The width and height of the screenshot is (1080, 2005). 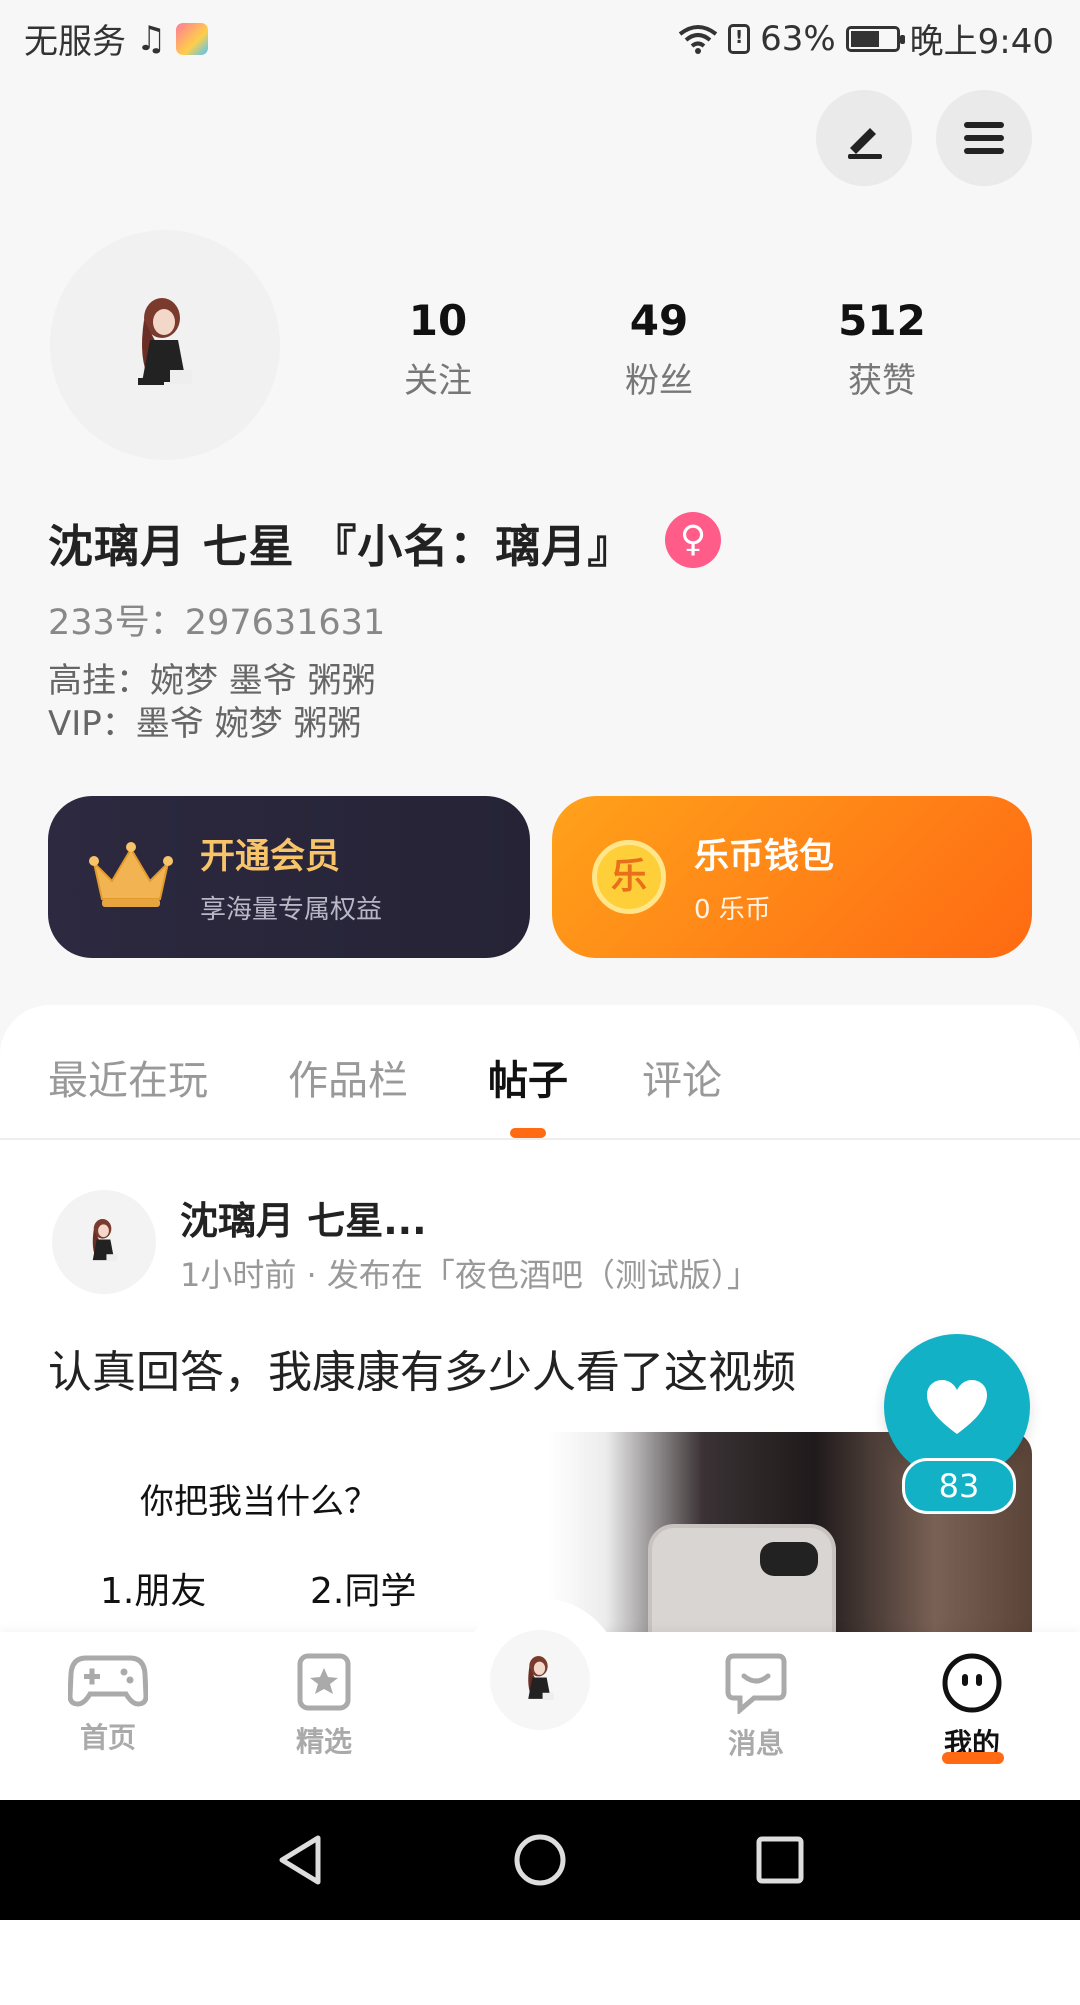 What do you see at coordinates (128, 1077) in the screenshot?
I see `tab-recent-play: 最近在玩` at bounding box center [128, 1077].